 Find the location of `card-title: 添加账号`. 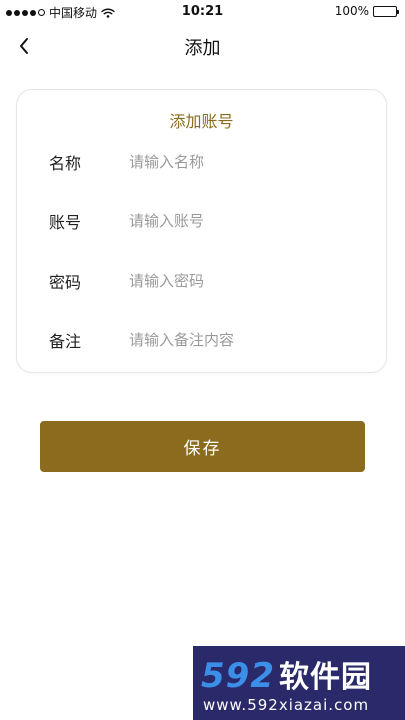

card-title: 添加账号 is located at coordinates (201, 121).